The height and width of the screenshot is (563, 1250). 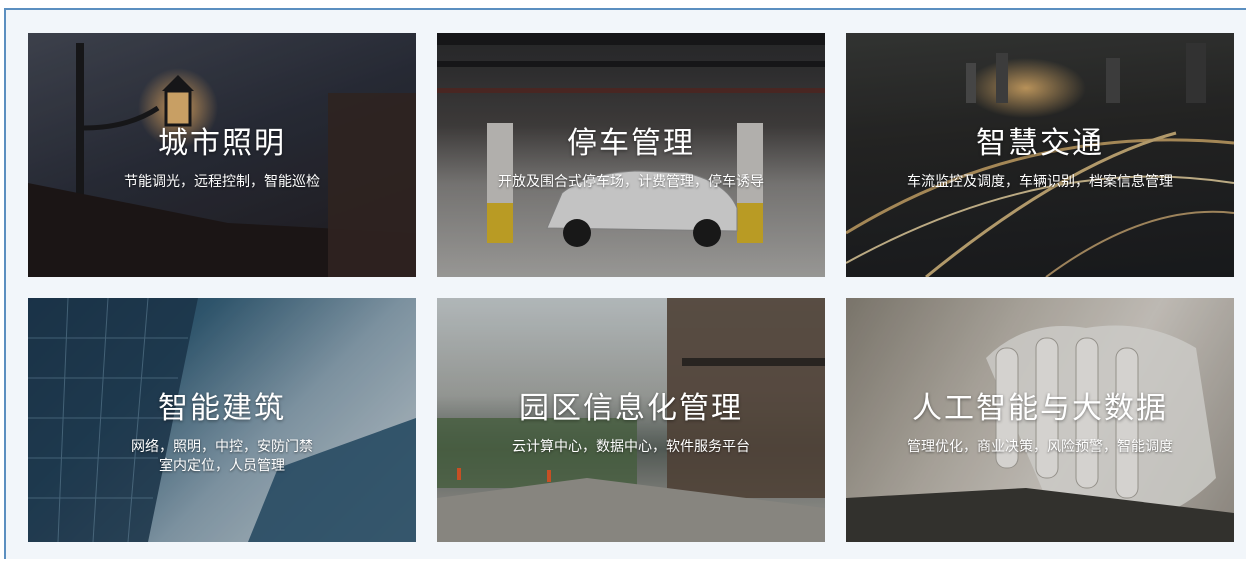 I want to click on card-title: 智慧交通, so click(x=1040, y=143).